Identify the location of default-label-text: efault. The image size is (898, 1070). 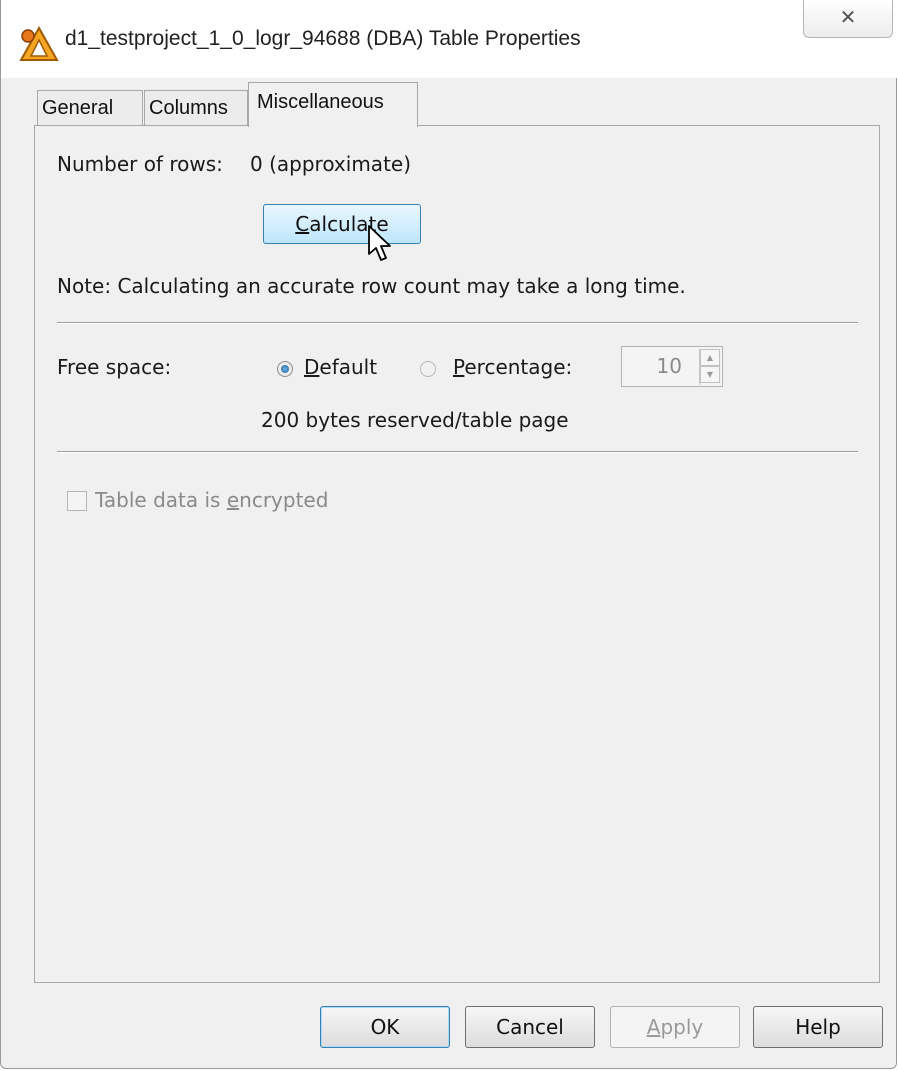
(348, 367).